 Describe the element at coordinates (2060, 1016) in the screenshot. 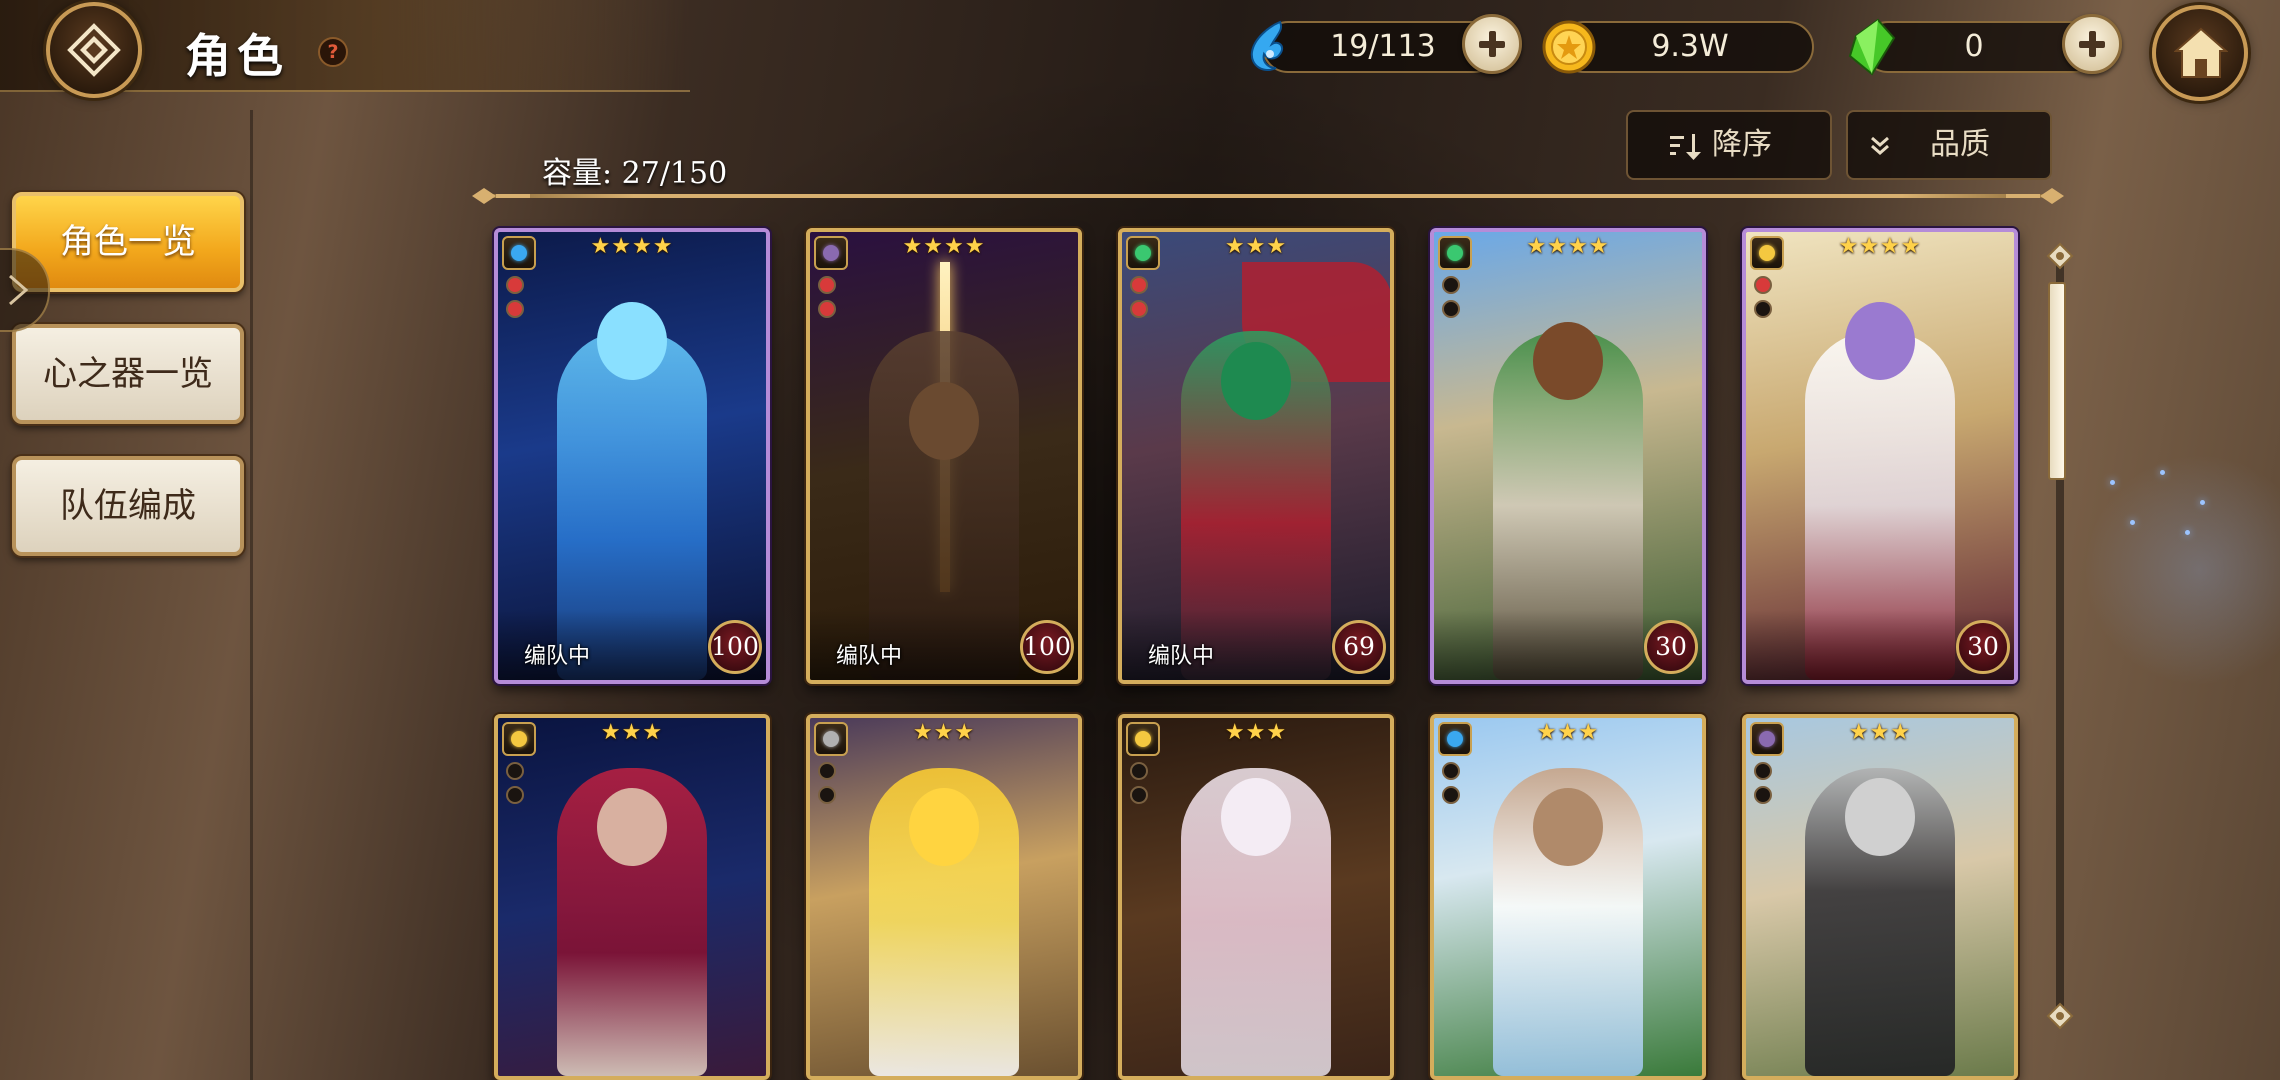

I see `scroll-down-ornament-icon` at that location.